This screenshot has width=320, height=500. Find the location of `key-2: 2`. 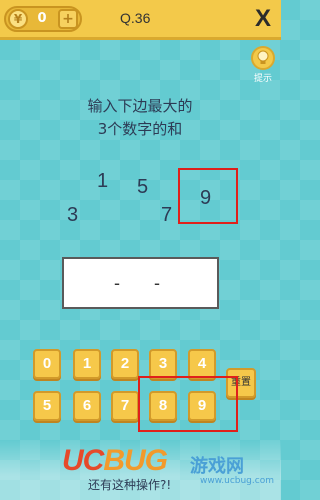

key-2: 2 is located at coordinates (125, 364).